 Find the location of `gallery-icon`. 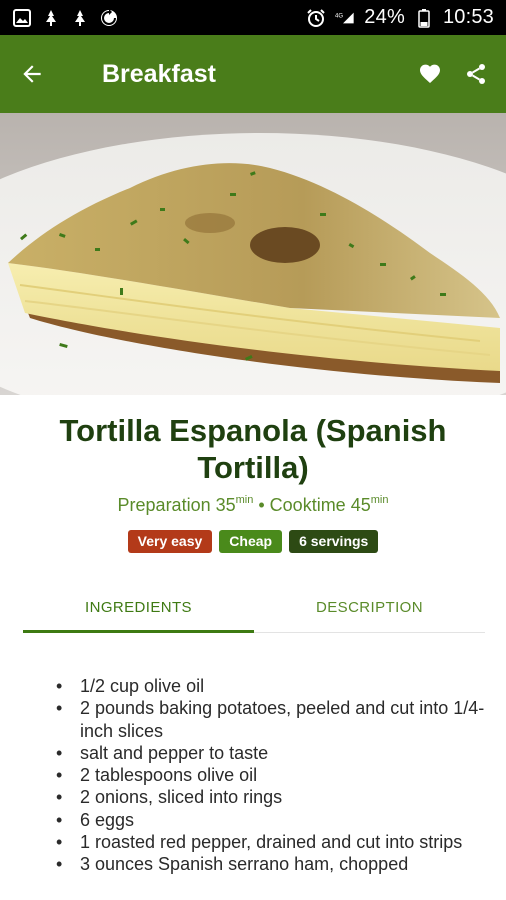

gallery-icon is located at coordinates (22, 18).